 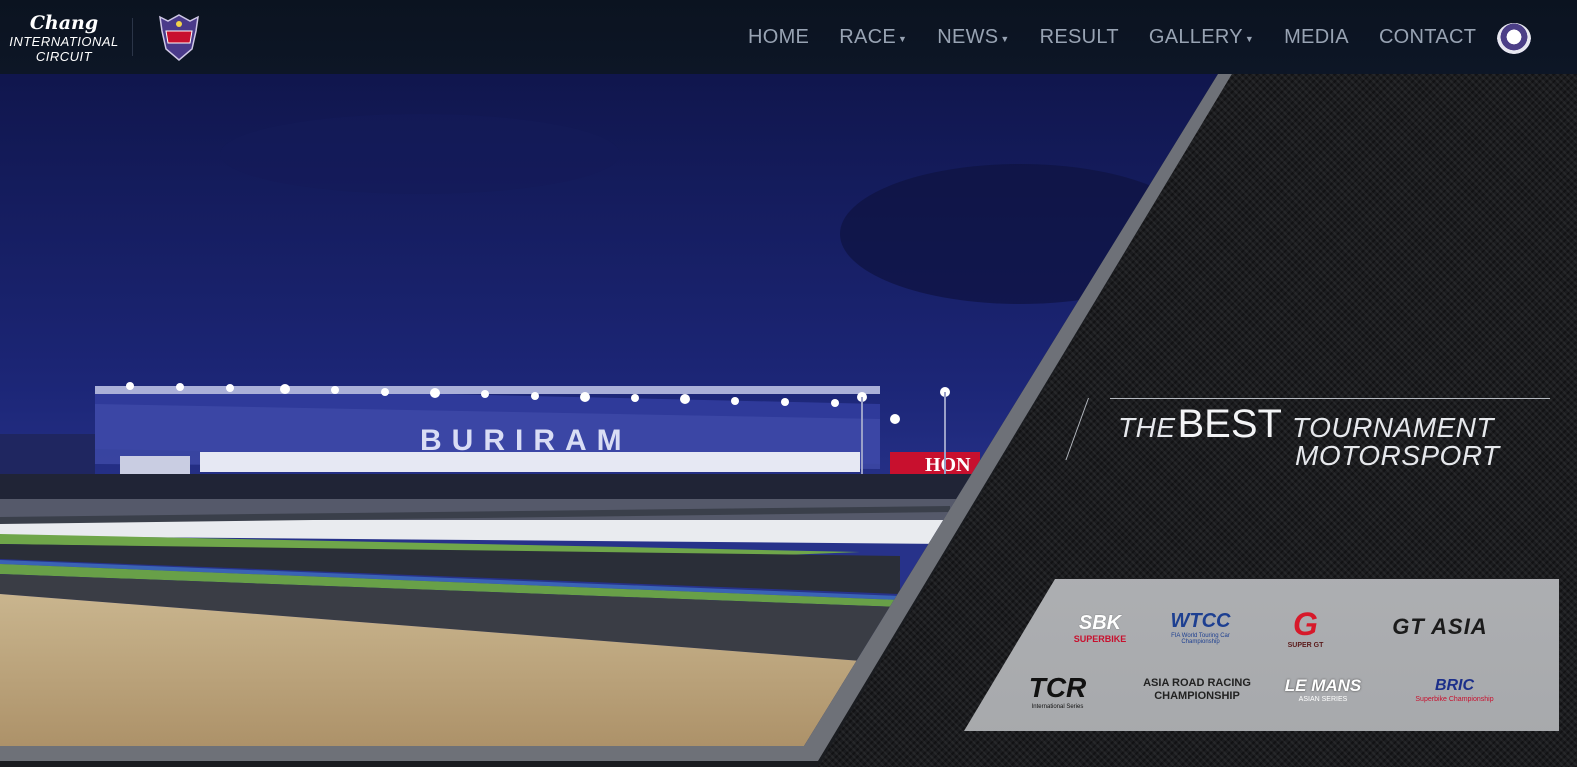 I want to click on wtcc-name: WTCC, so click(x=1200, y=621).